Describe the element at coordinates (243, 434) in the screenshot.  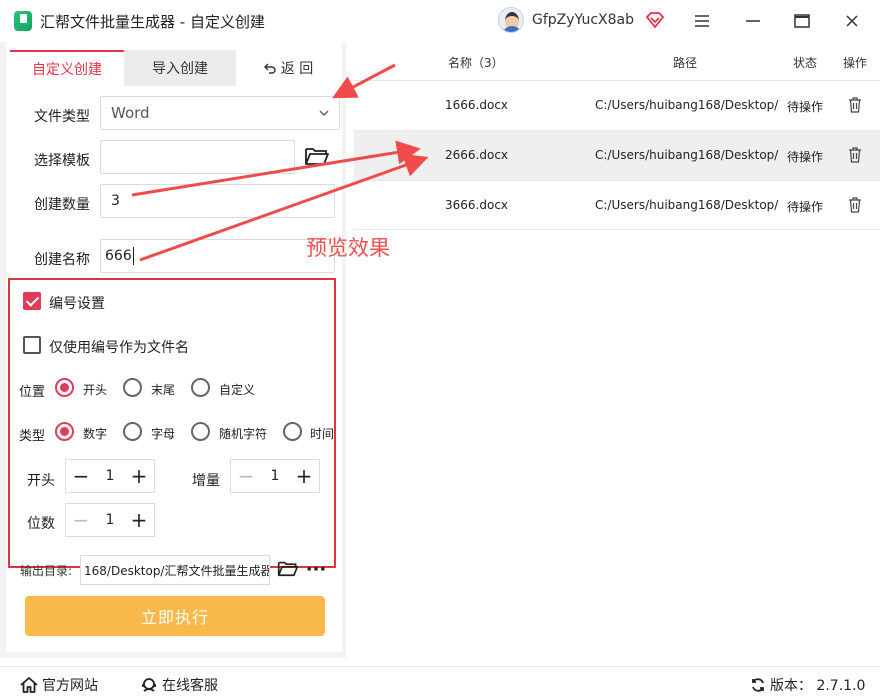
I see `type-option-random: 随机字符` at that location.